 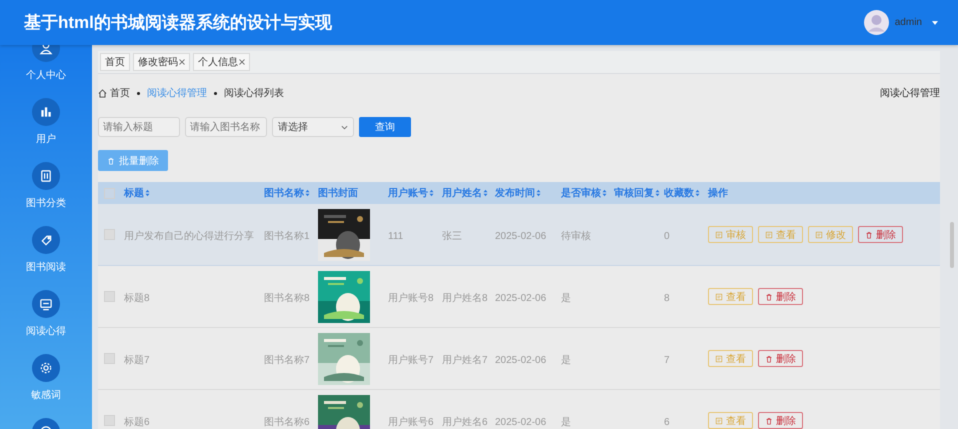 I want to click on breadcrumb-item: 阅读心得列表, so click(x=254, y=93).